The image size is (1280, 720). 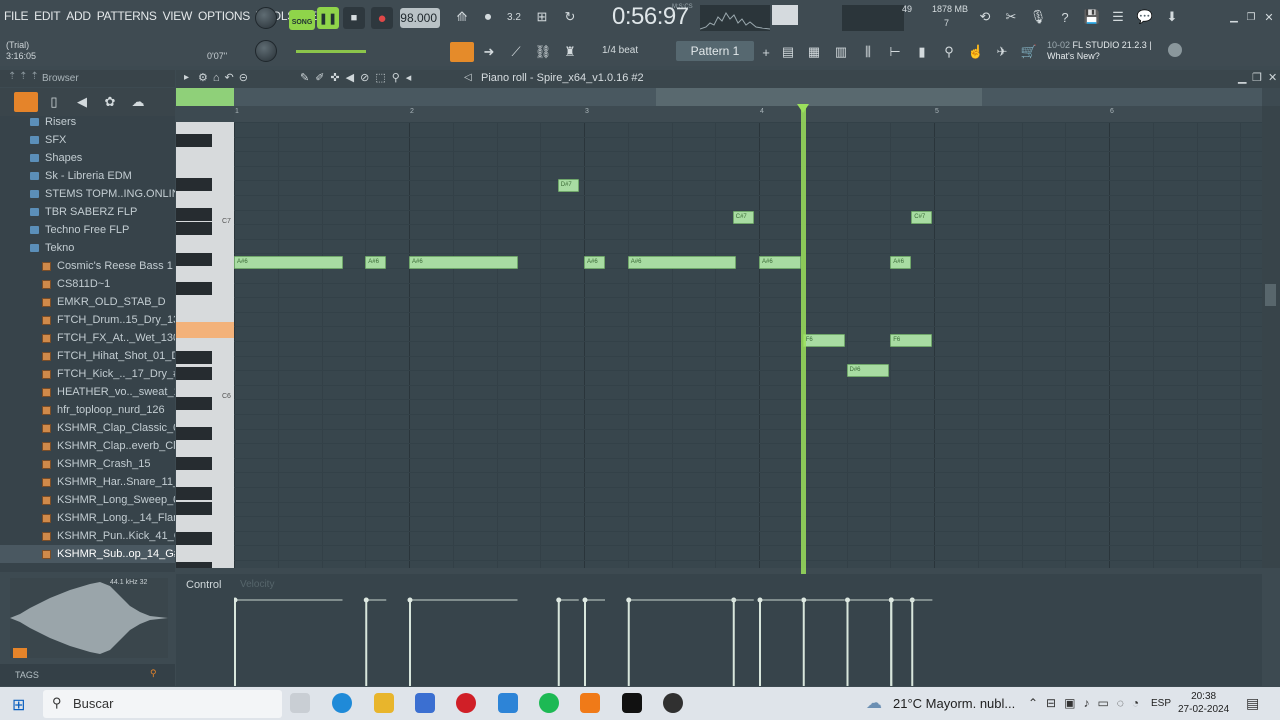 What do you see at coordinates (16, 16) in the screenshot?
I see `menu-file: FILE` at bounding box center [16, 16].